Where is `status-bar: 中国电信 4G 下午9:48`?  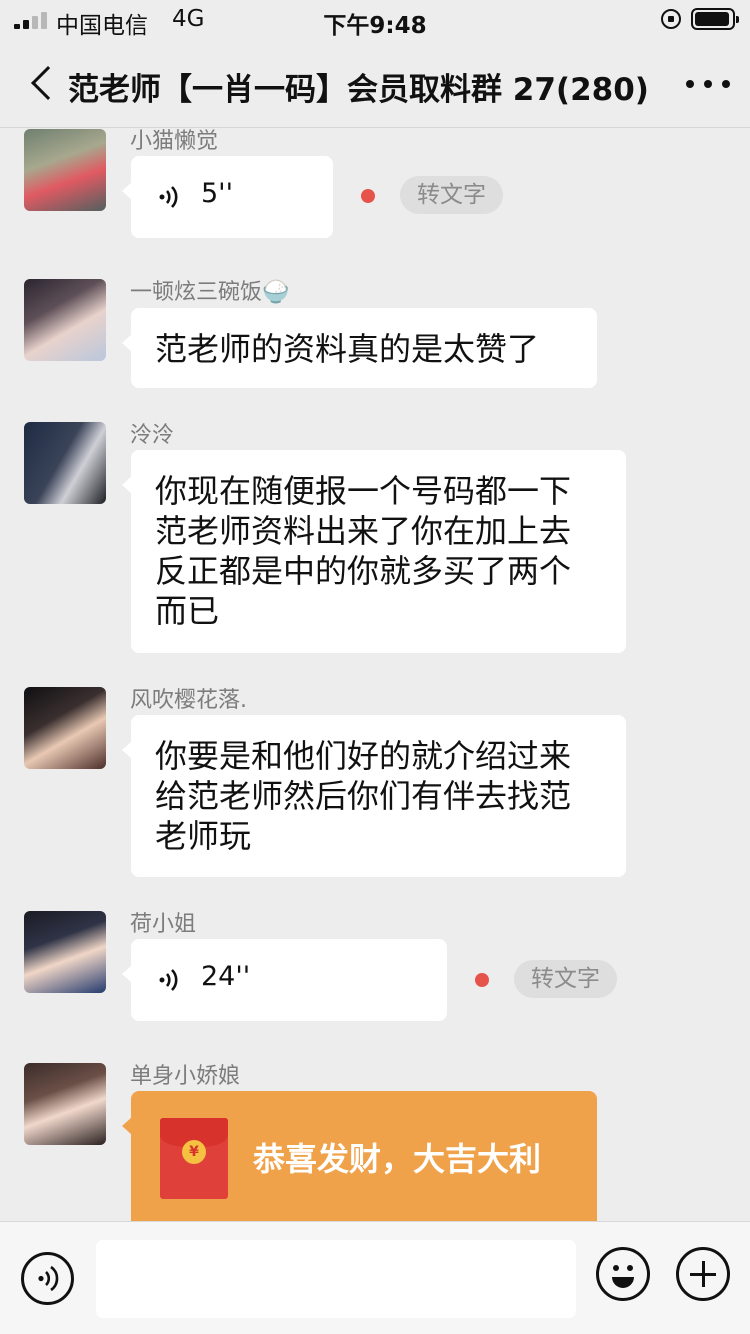 status-bar: 中国电信 4G 下午9:48 is located at coordinates (375, 20).